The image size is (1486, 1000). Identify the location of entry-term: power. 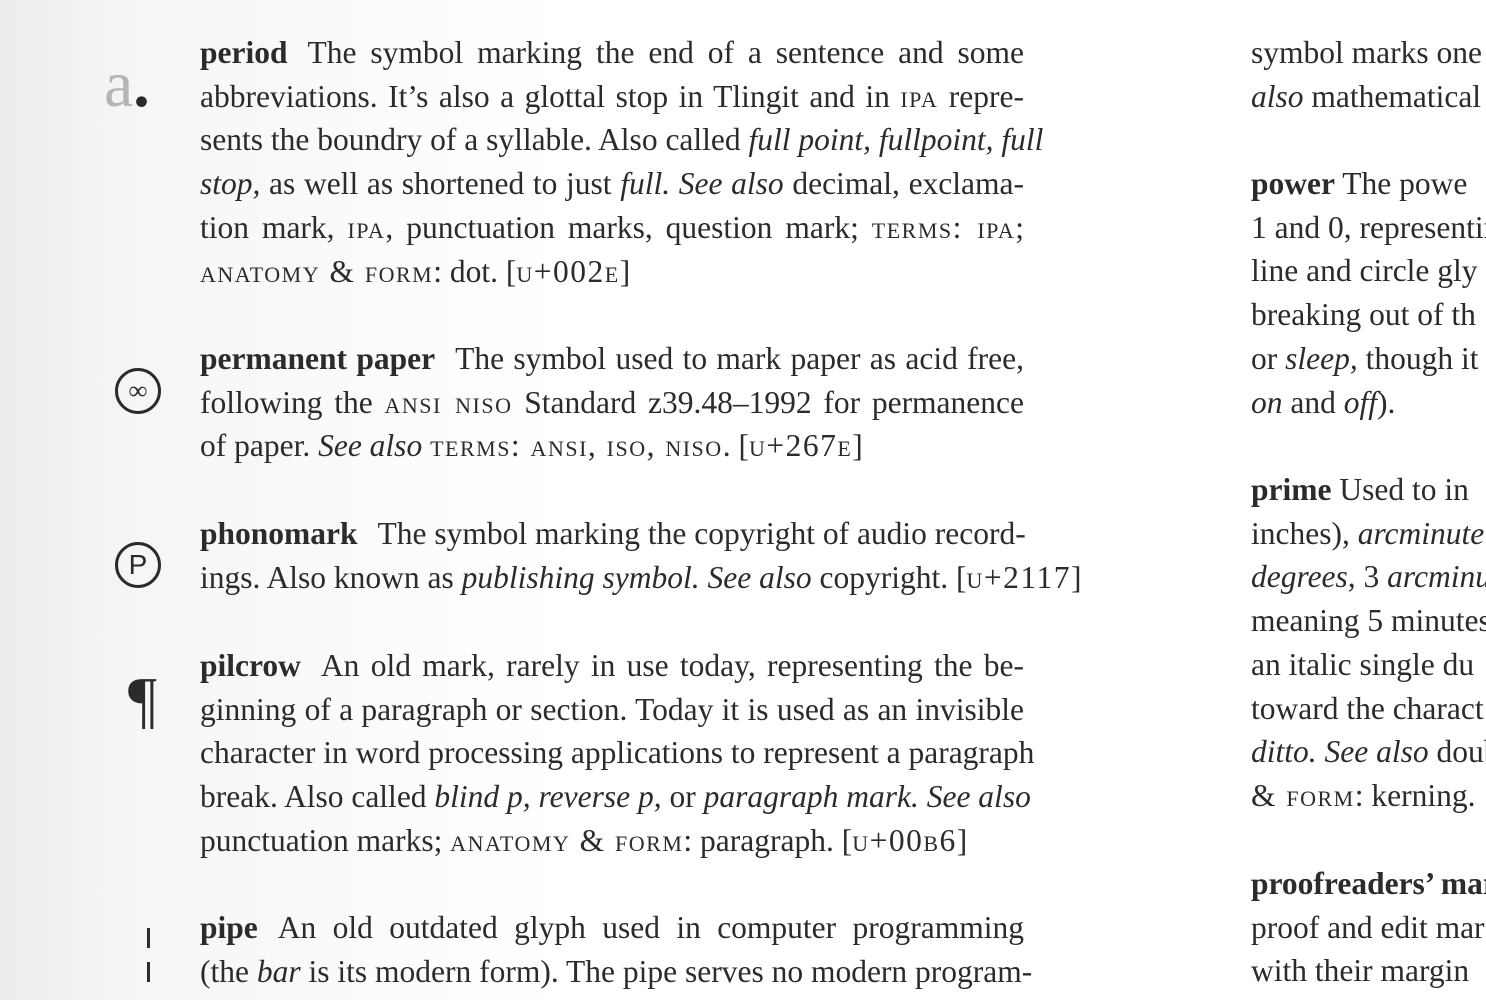
(1293, 183).